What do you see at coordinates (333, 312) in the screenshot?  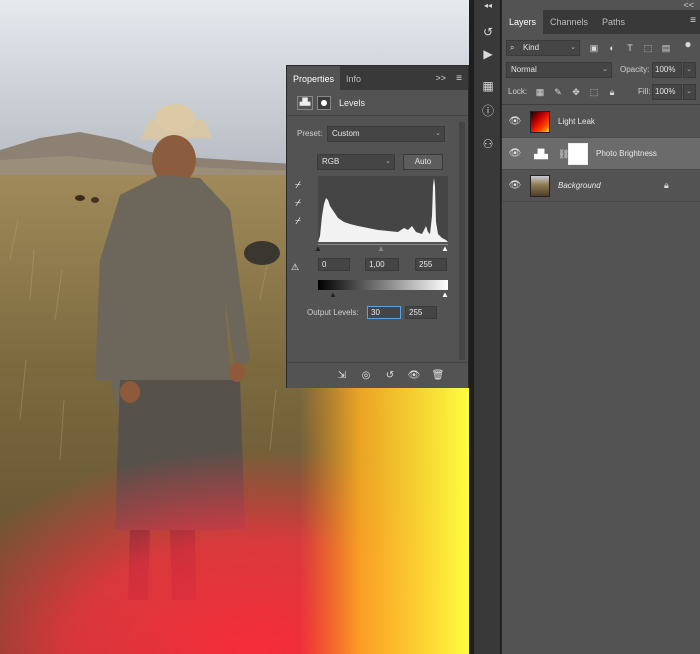 I see `output-levels-label: Output Levels:` at bounding box center [333, 312].